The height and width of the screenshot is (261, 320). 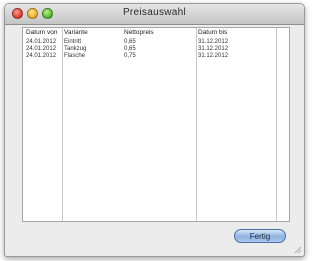 What do you see at coordinates (260, 236) in the screenshot?
I see `fertig-button: Fertig` at bounding box center [260, 236].